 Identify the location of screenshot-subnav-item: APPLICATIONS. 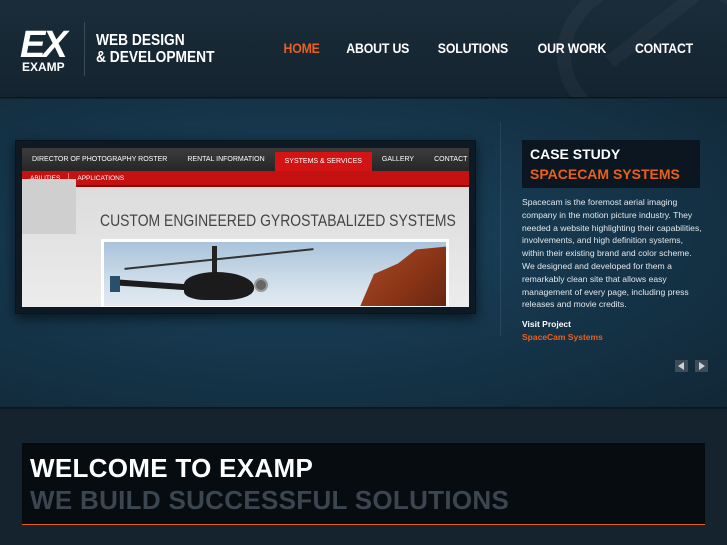
(101, 178).